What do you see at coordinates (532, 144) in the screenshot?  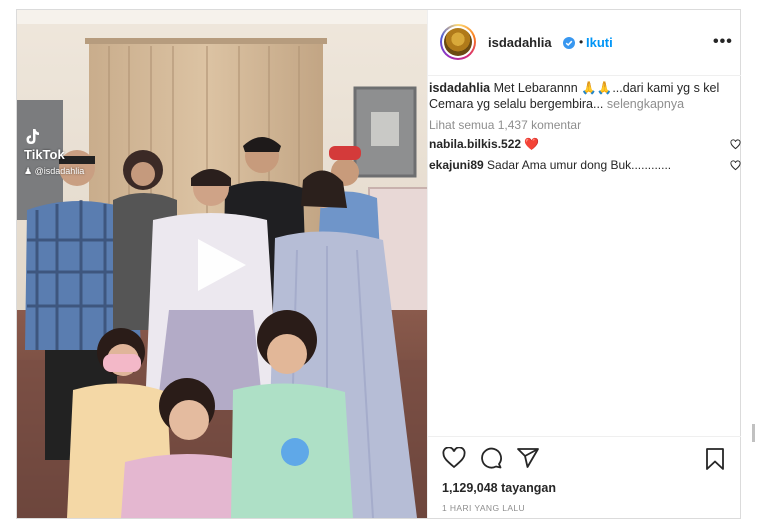 I see `comment-text: ❤️` at bounding box center [532, 144].